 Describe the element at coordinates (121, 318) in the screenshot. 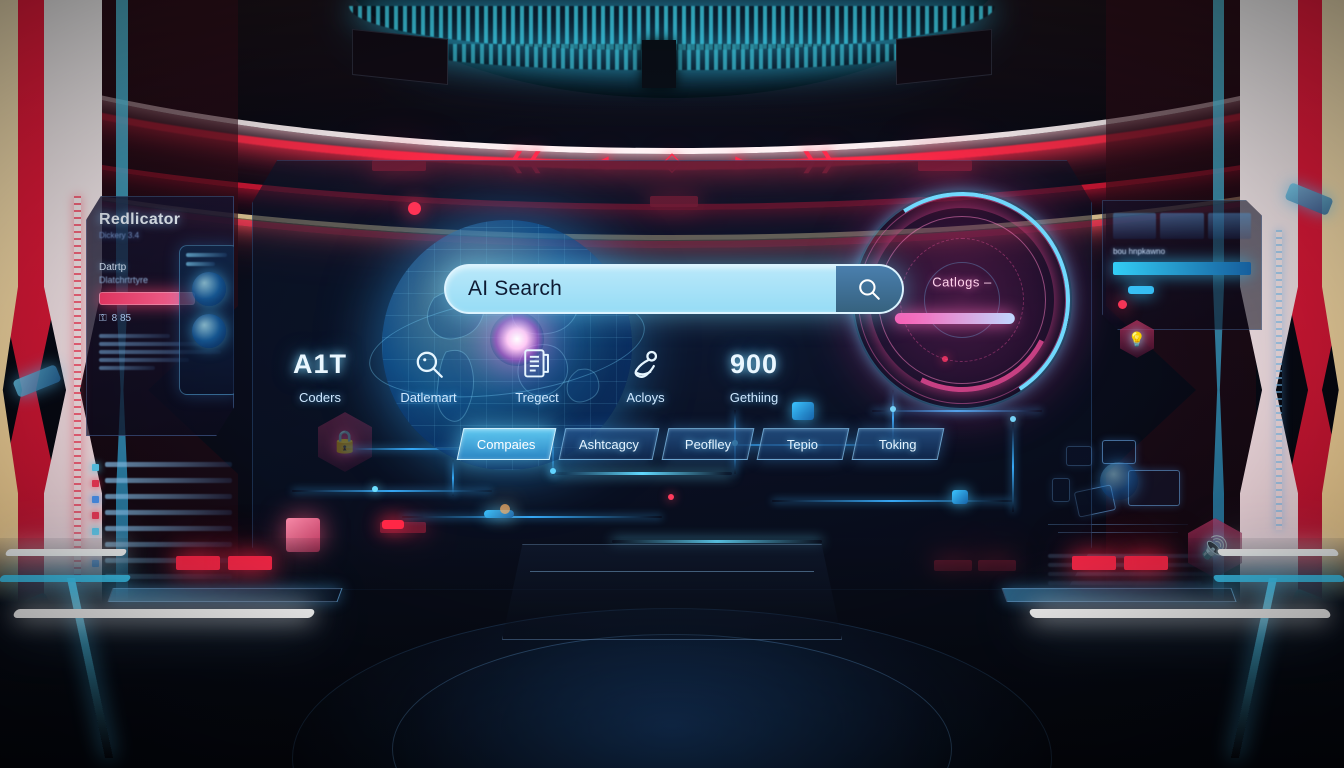

I see `left-panel-badge-text: 8 85` at that location.